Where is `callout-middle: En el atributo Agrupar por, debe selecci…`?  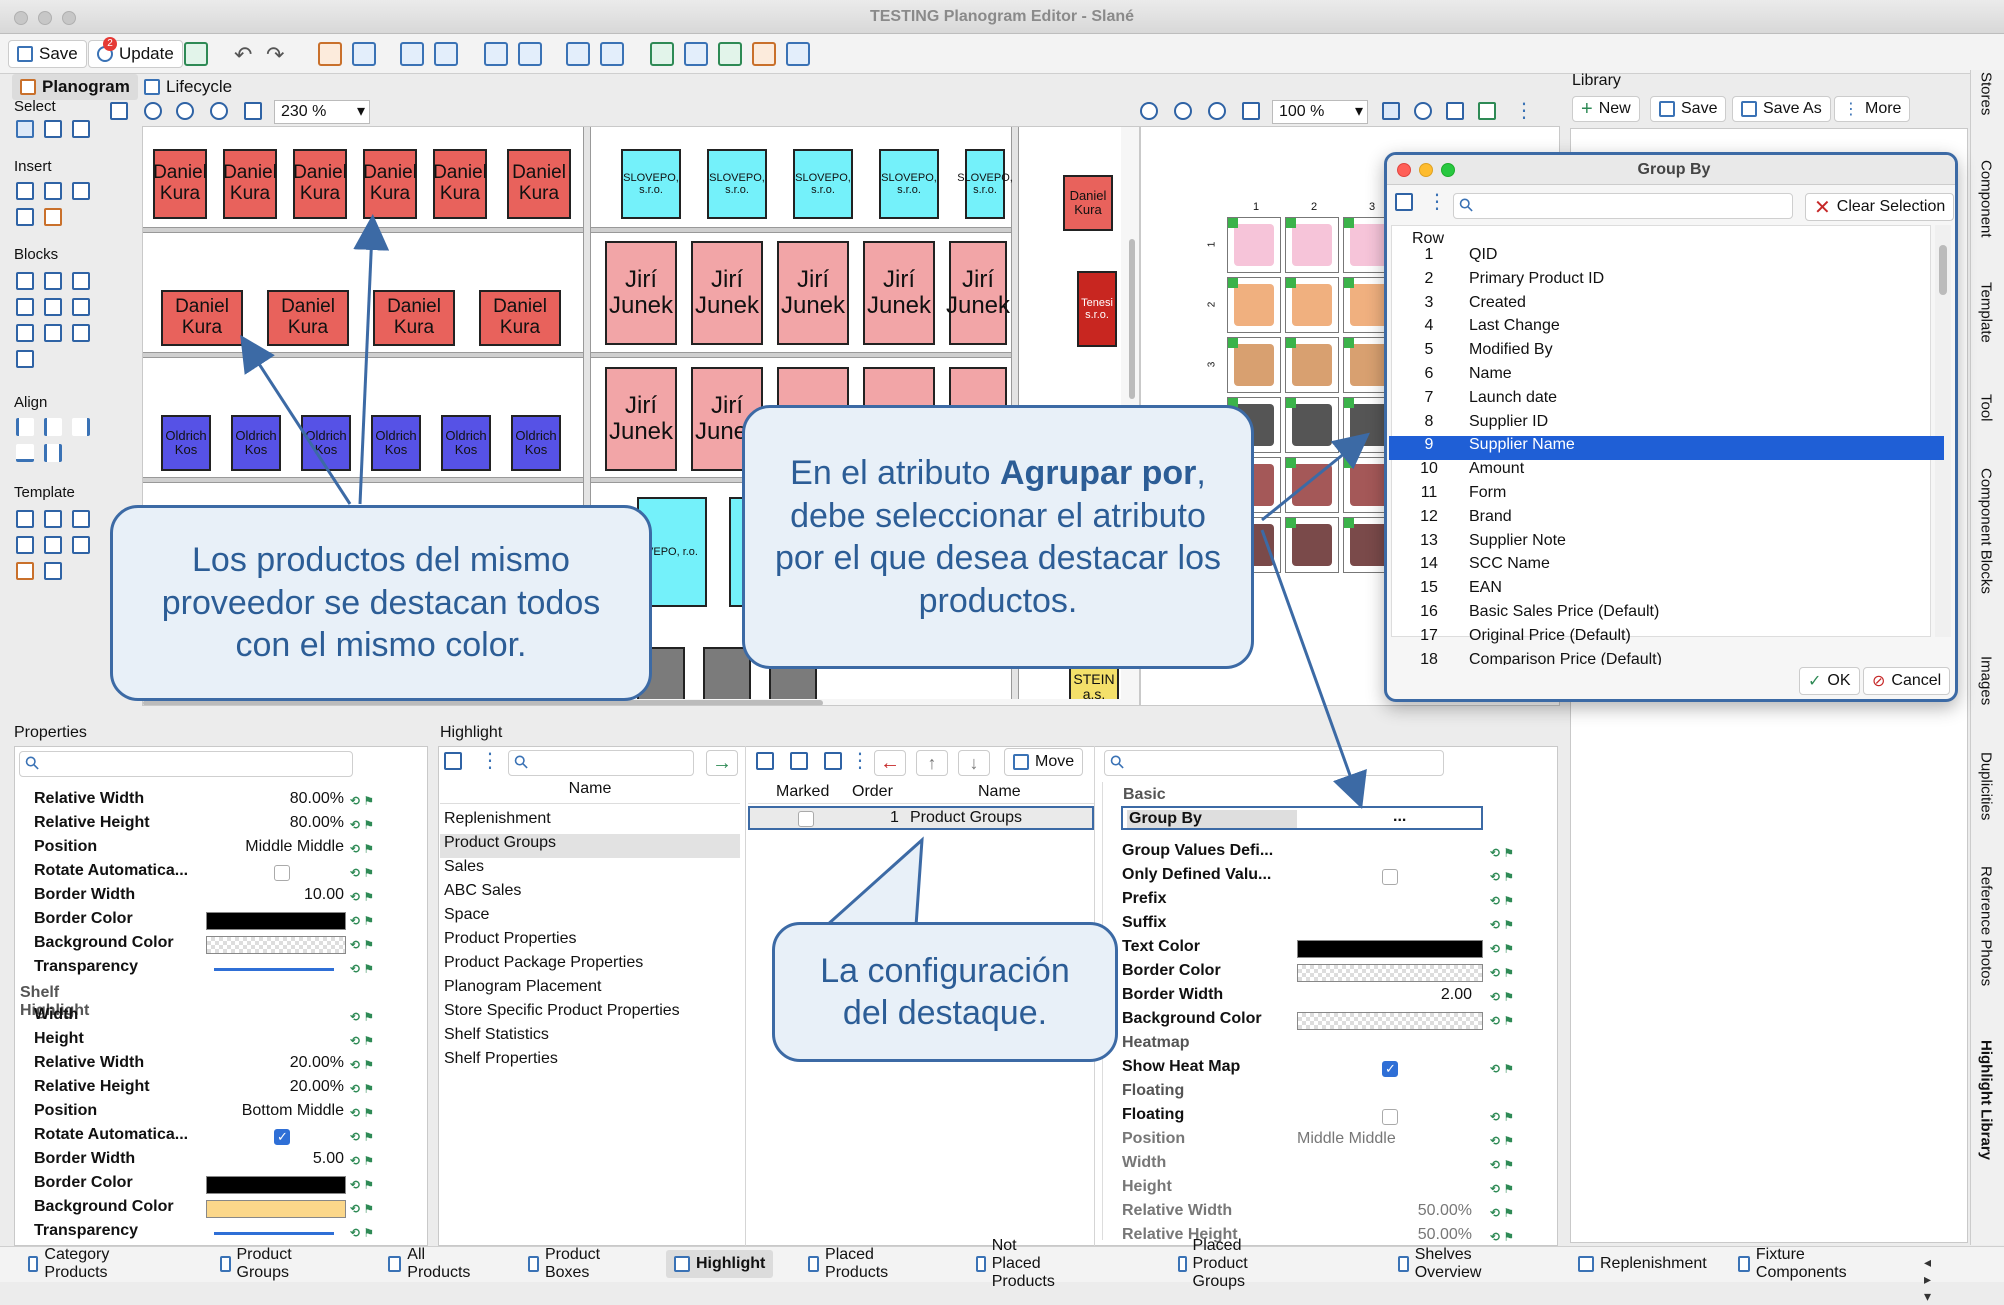 callout-middle: En el atributo Agrupar por, debe selecci… is located at coordinates (998, 537).